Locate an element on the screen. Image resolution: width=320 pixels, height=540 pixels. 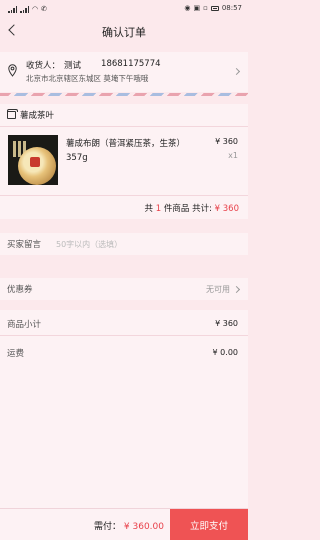
shipping-label: 运费 is located at coordinates (16, 354).